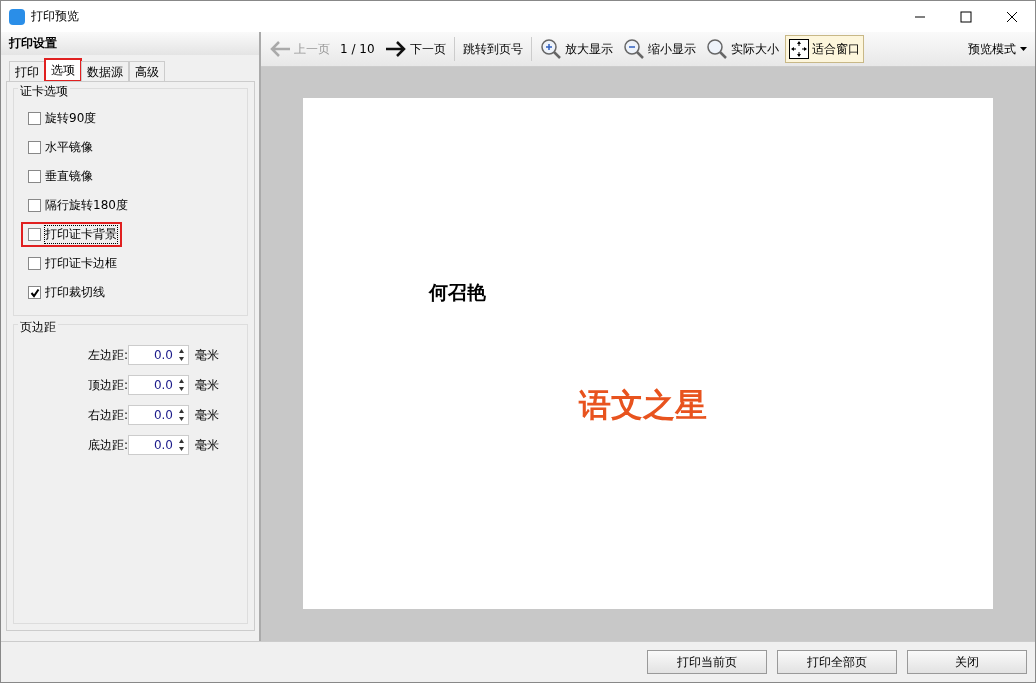  What do you see at coordinates (55, 16) in the screenshot?
I see `window-title: 打印预览` at bounding box center [55, 16].